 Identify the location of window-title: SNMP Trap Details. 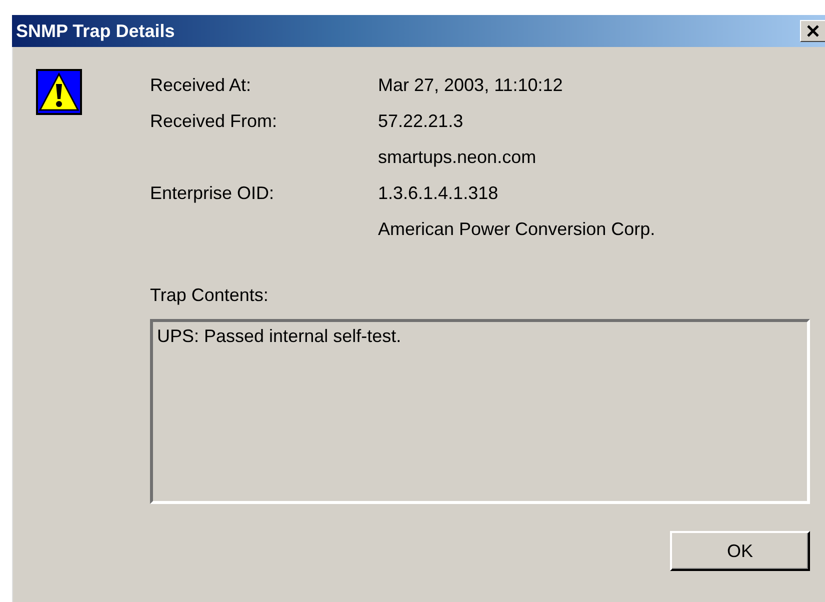
(95, 31).